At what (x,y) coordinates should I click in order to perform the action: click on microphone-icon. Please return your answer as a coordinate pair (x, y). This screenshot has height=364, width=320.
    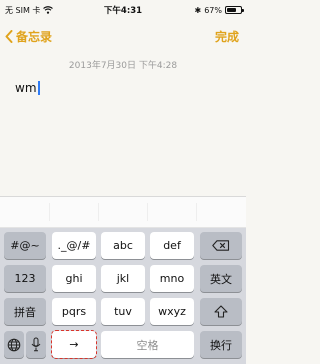
    Looking at the image, I should click on (36, 344).